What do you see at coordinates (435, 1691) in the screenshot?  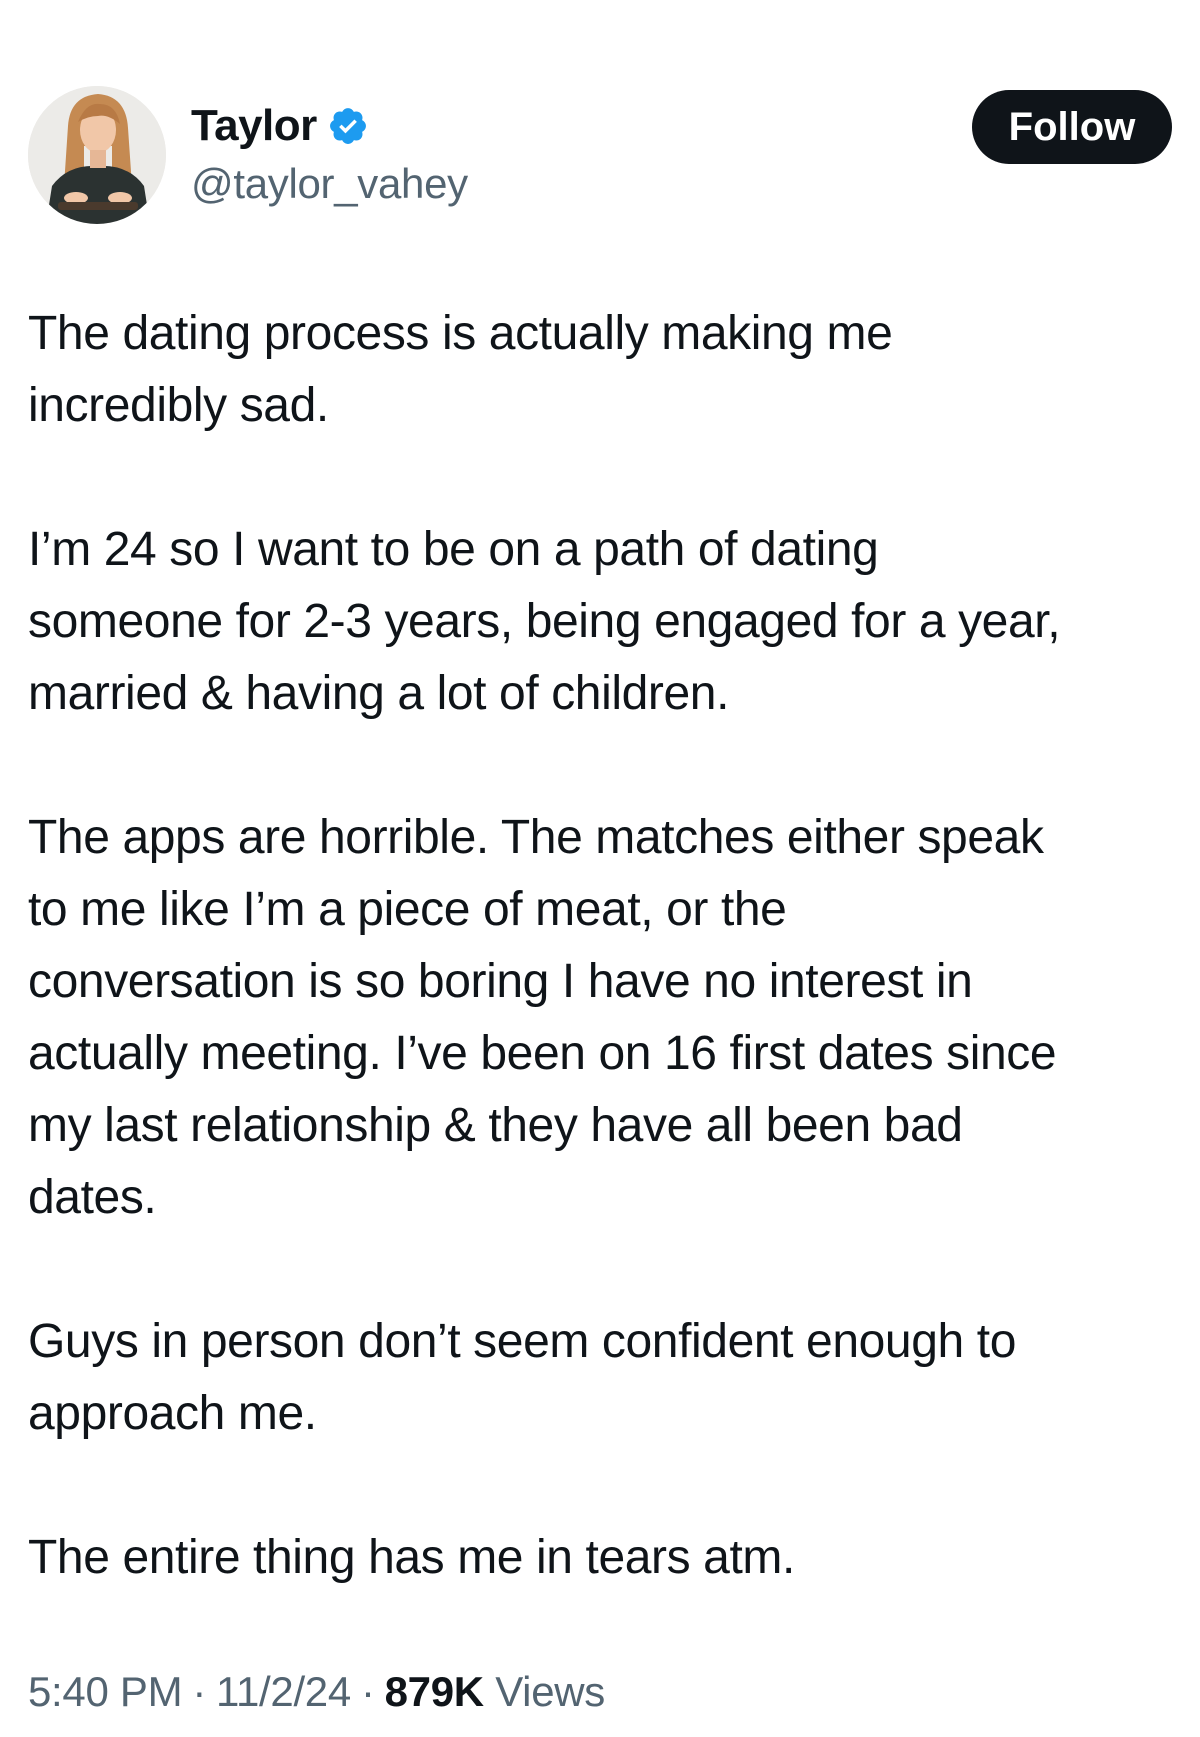 I see `views-count: 879K` at bounding box center [435, 1691].